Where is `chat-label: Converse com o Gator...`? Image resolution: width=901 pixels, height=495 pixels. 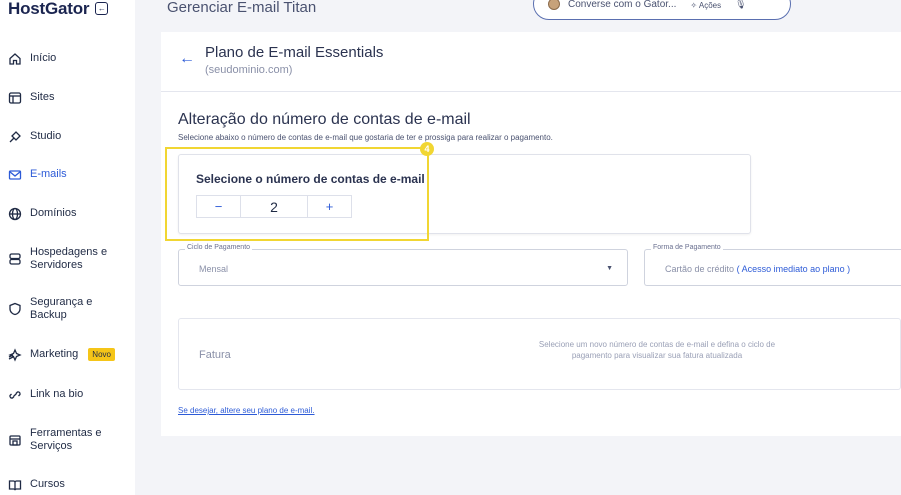 chat-label: Converse com o Gator... is located at coordinates (622, 5).